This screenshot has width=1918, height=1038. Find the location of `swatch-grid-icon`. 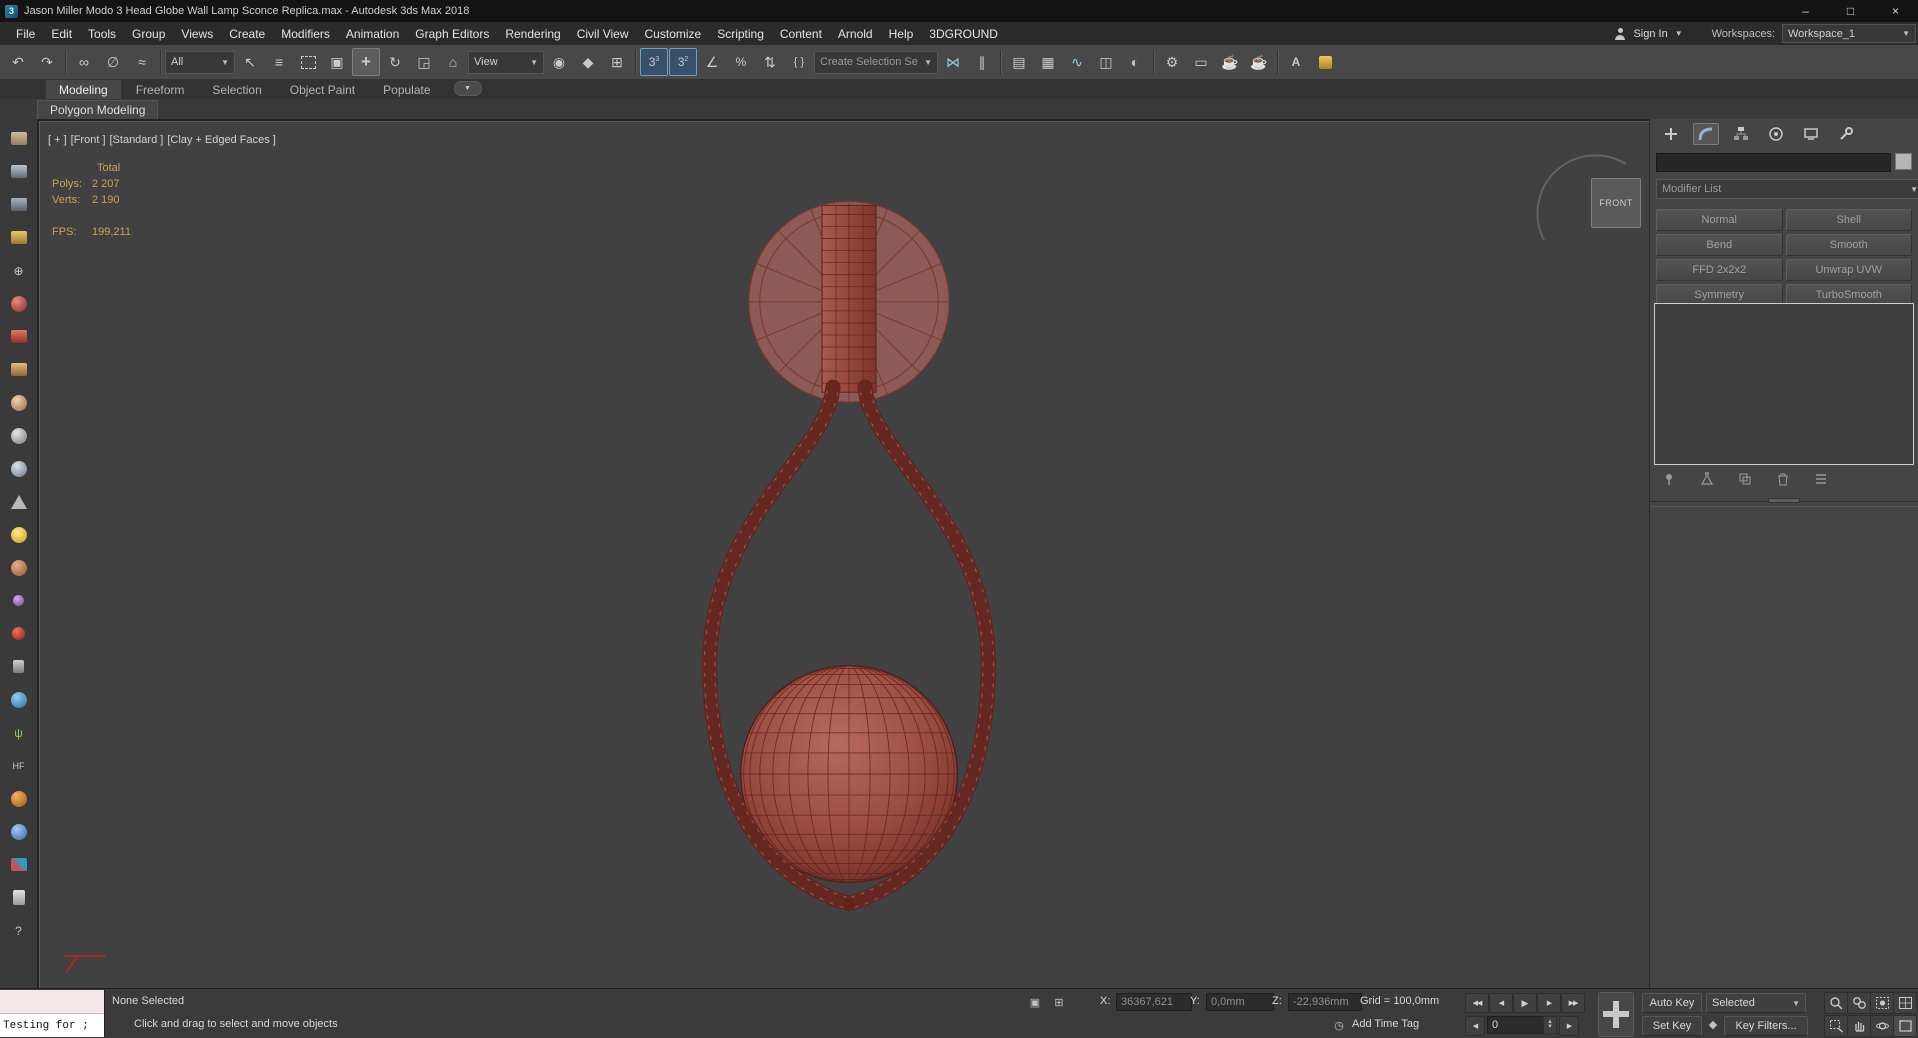

swatch-grid-icon is located at coordinates (18, 864).